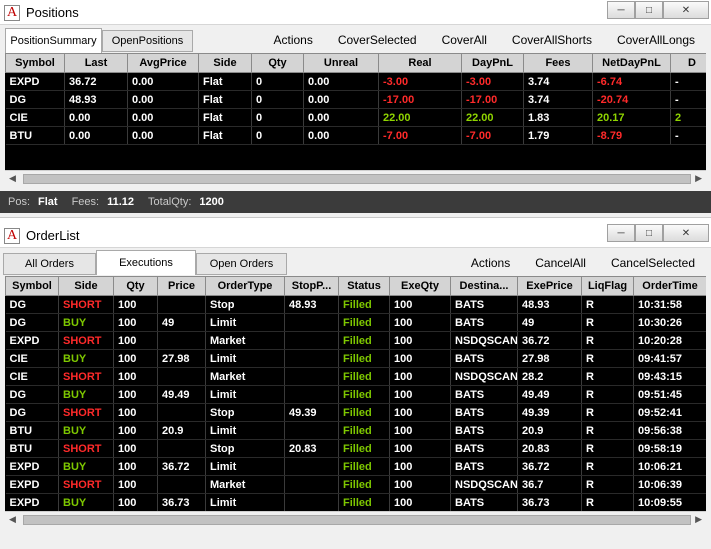 The height and width of the screenshot is (549, 711). What do you see at coordinates (669, 466) in the screenshot?
I see `cell-ordertime: 10:06:21` at bounding box center [669, 466].